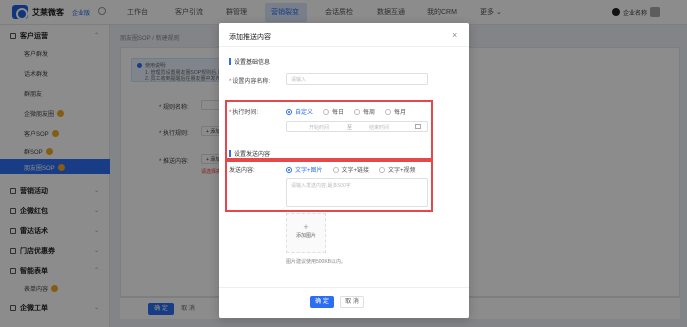 This screenshot has height=327, width=687. Describe the element at coordinates (346, 111) in the screenshot. I see `exec-time-radio-group: 自定义 每日 每周 每月` at that location.